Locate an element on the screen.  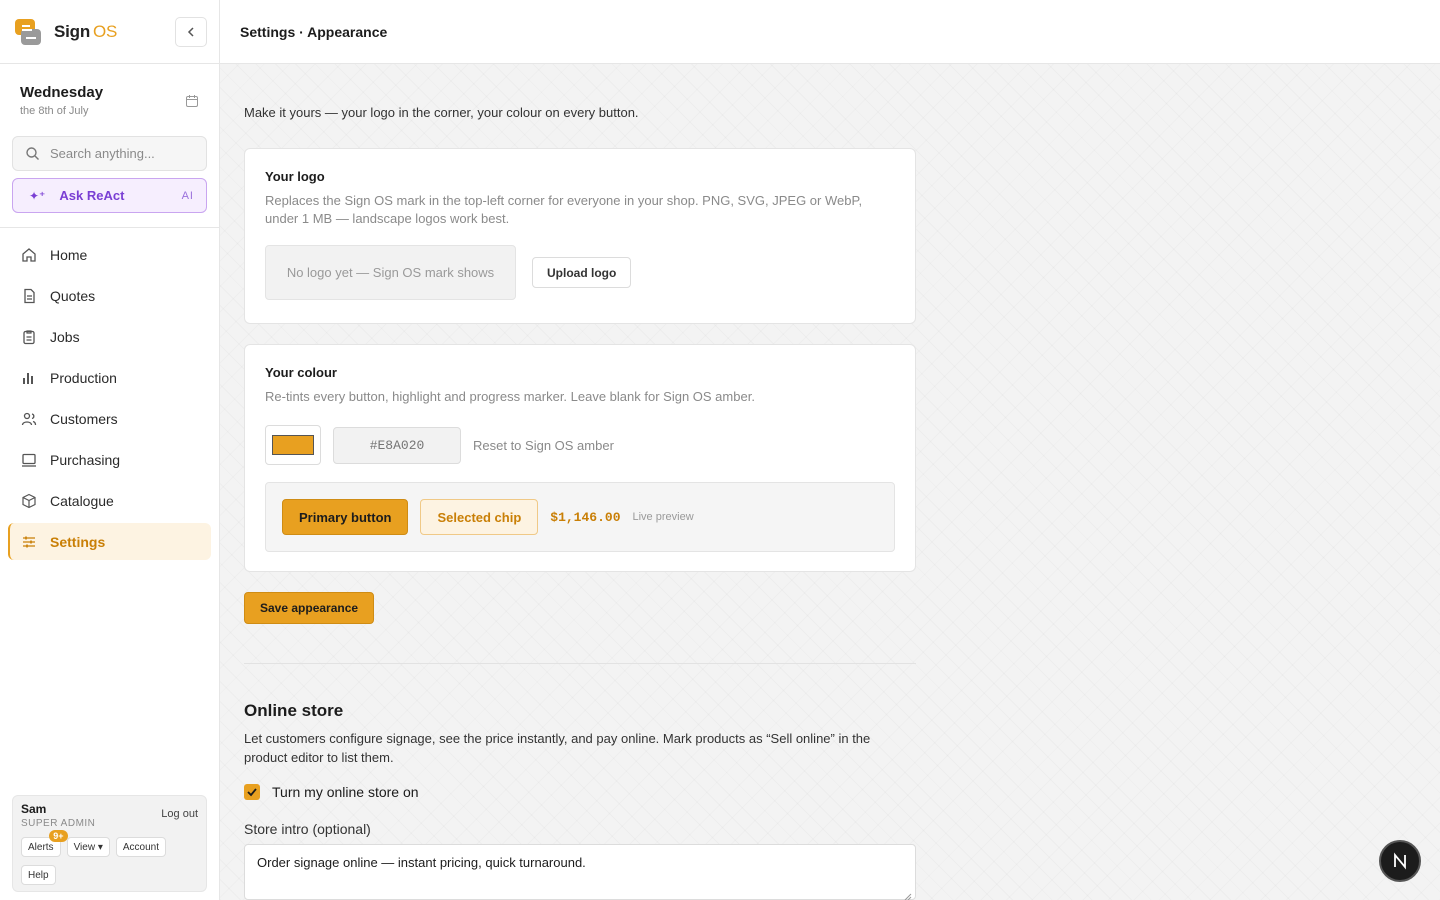
monitor-icon is located at coordinates (29, 460).